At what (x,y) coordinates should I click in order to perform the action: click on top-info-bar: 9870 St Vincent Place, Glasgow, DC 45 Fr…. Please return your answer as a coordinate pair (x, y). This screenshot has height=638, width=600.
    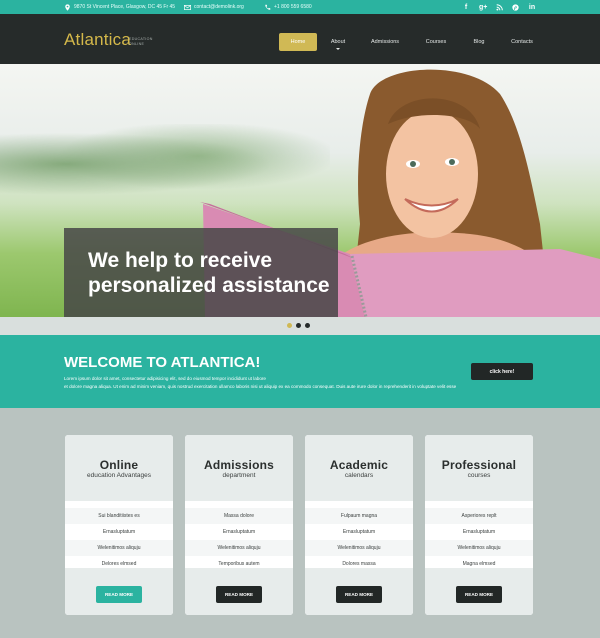
    Looking at the image, I should click on (300, 7).